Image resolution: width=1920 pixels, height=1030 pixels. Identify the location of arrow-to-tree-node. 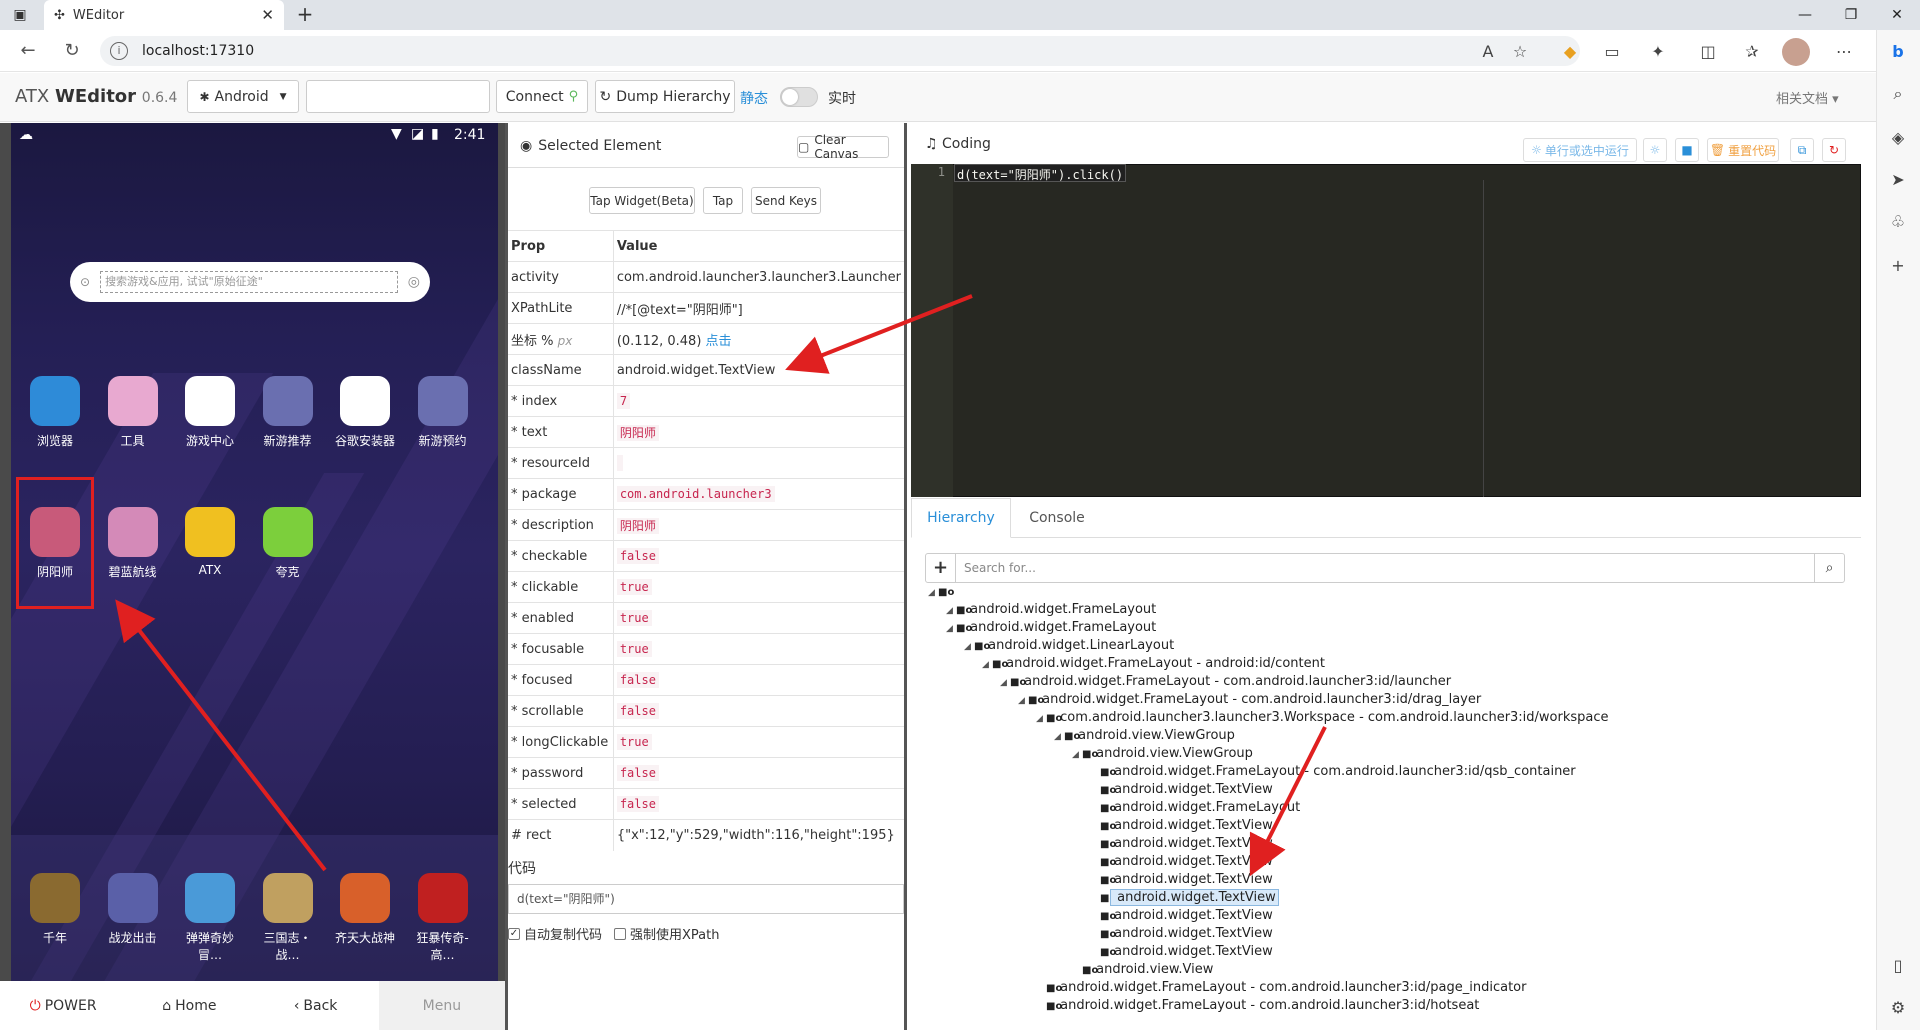
(1288, 801).